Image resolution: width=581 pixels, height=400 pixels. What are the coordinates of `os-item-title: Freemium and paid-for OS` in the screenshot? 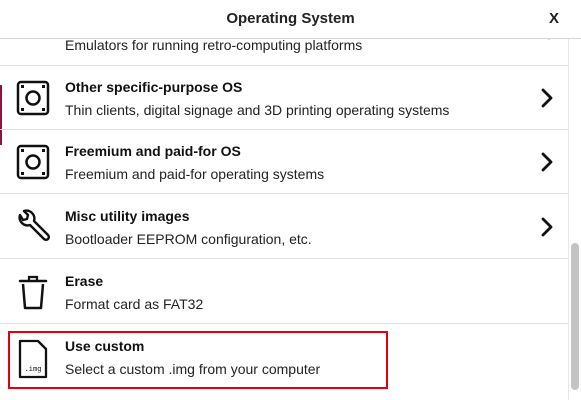 It's located at (153, 151).